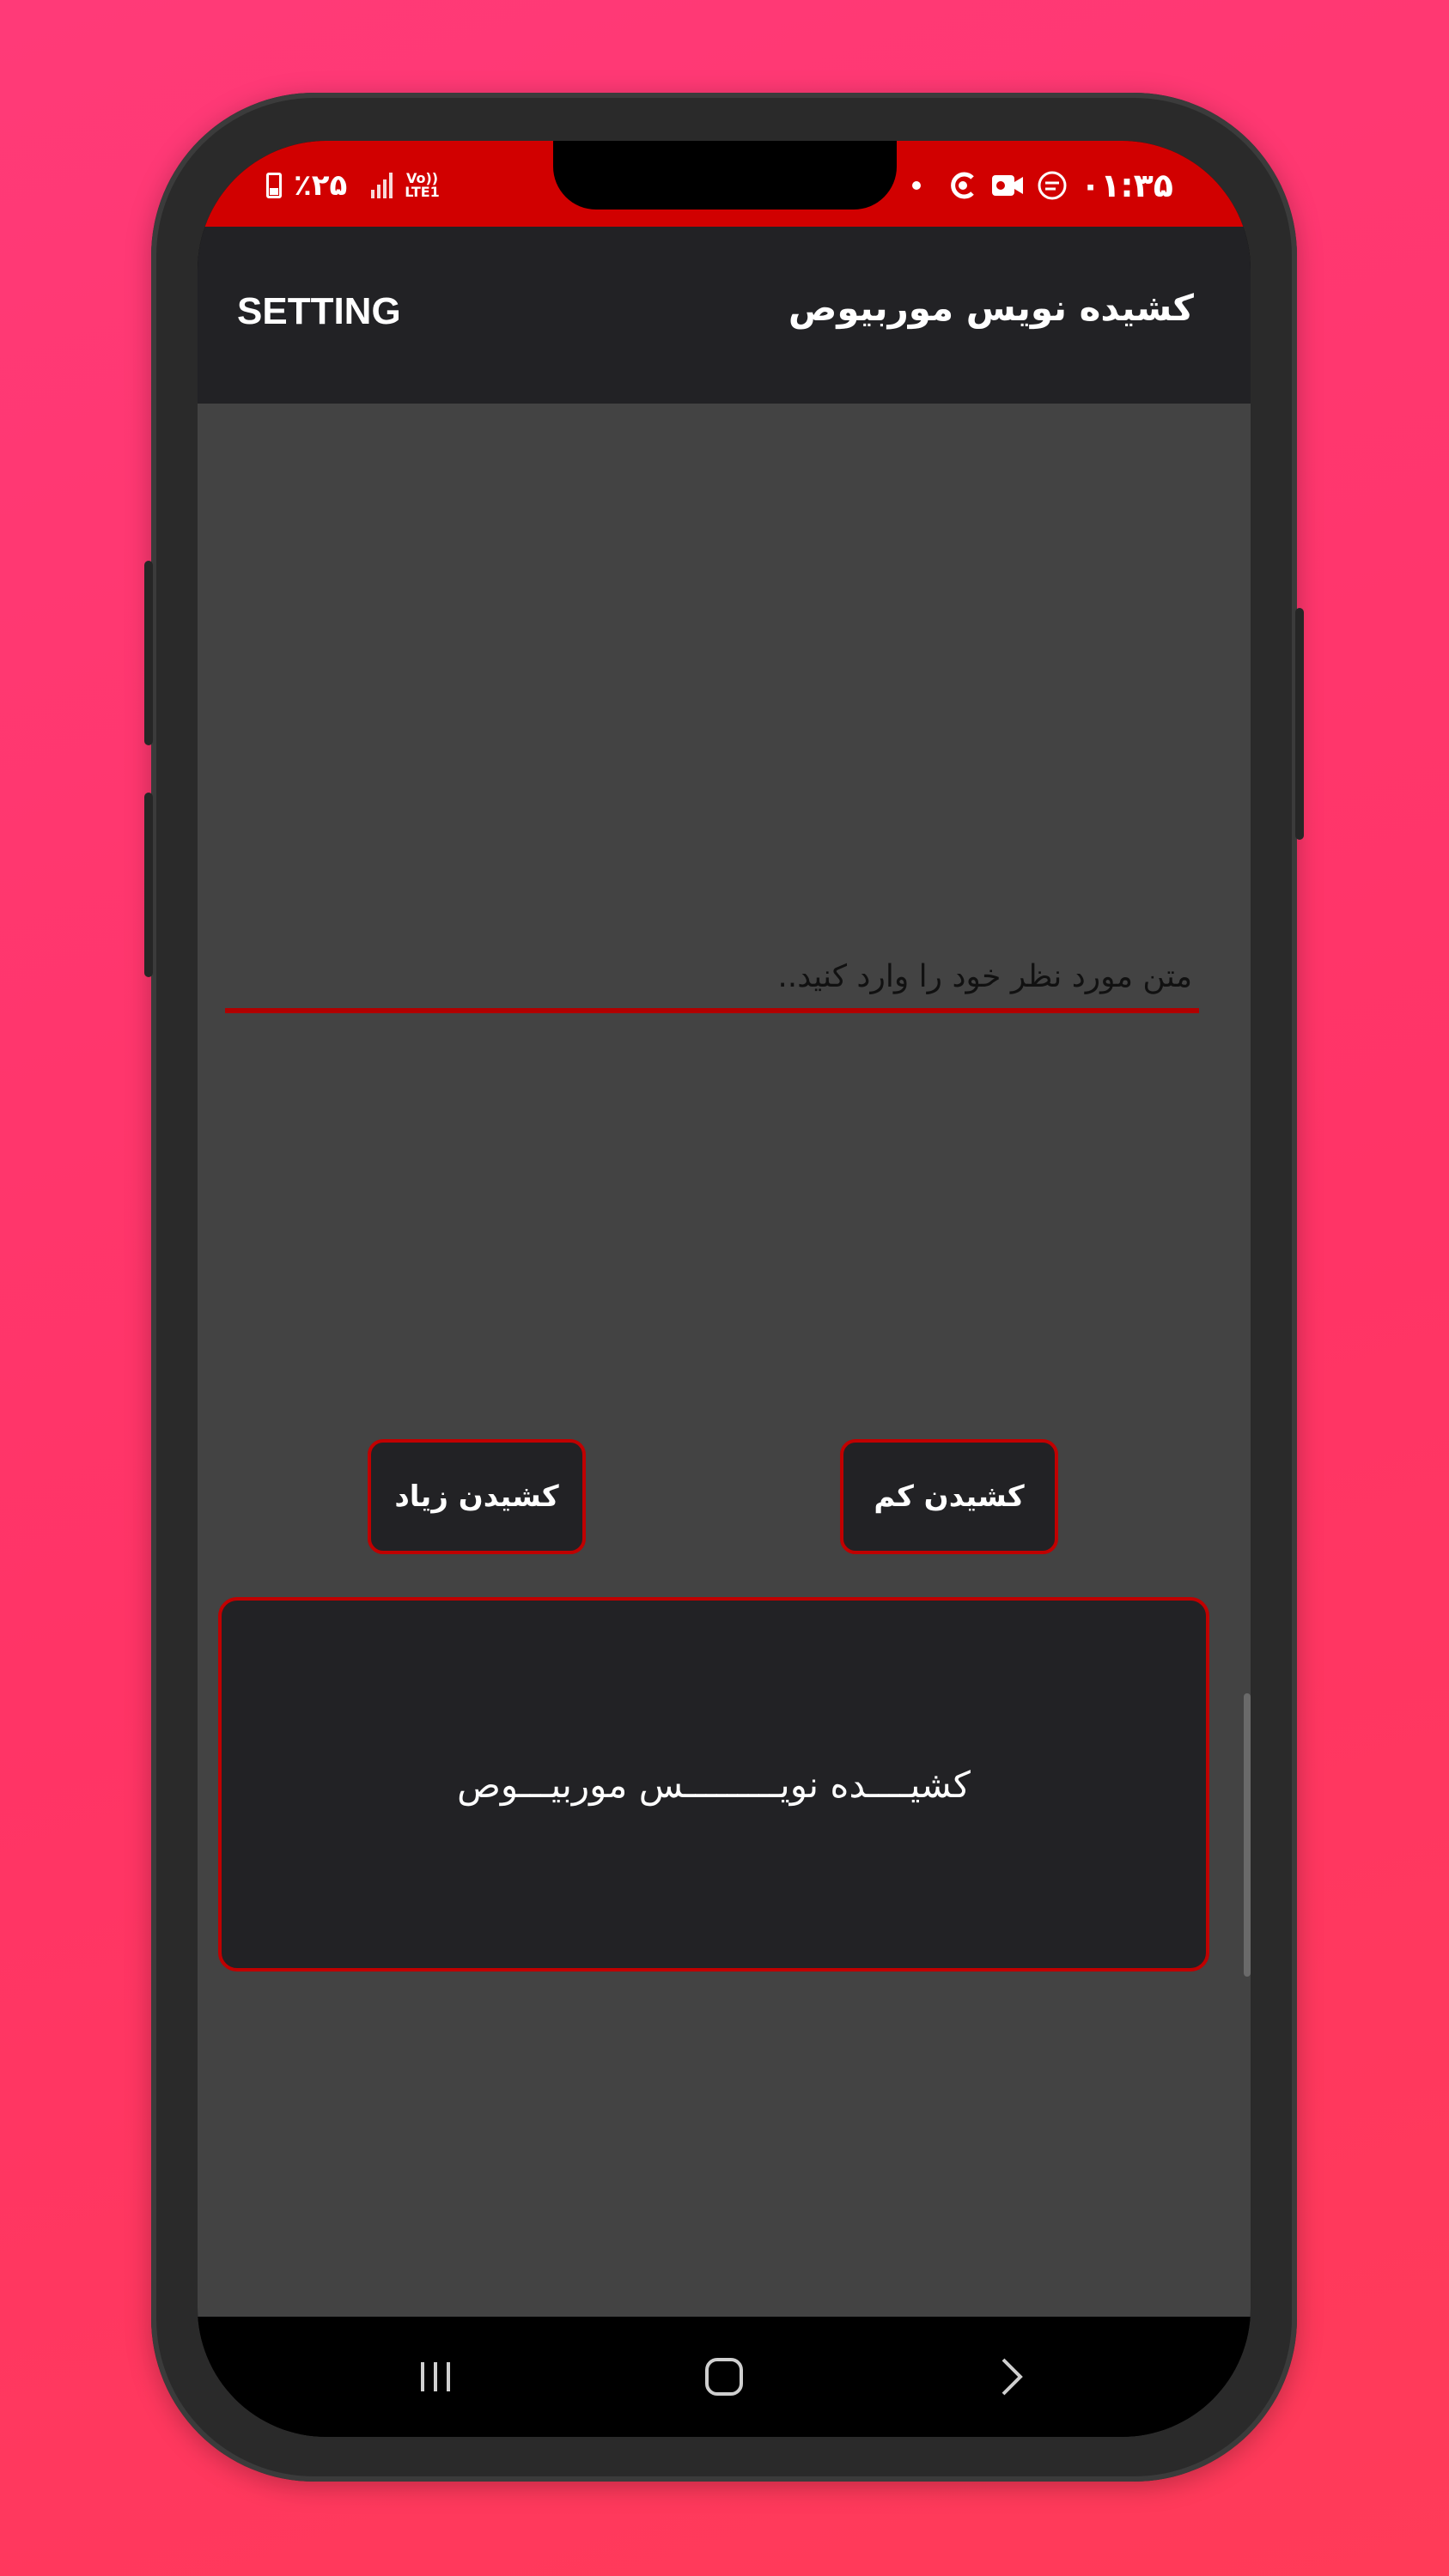 This screenshot has width=1449, height=2576. I want to click on home-icon, so click(724, 2376).